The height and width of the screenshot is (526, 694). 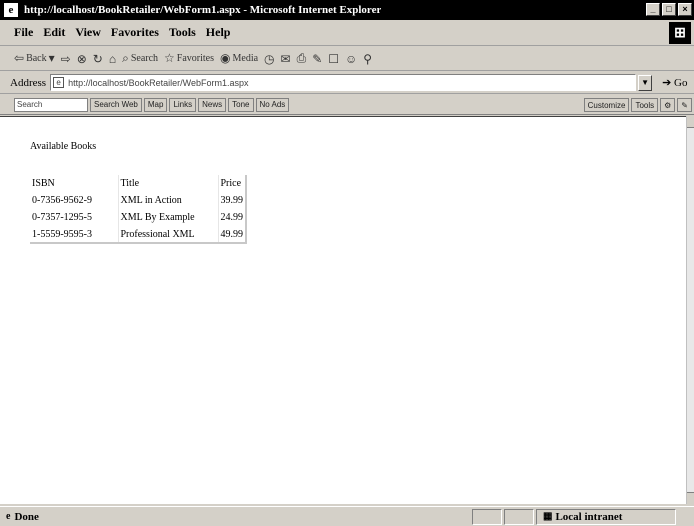 What do you see at coordinates (19, 58) in the screenshot?
I see `back-arrow-icon: ⇦` at bounding box center [19, 58].